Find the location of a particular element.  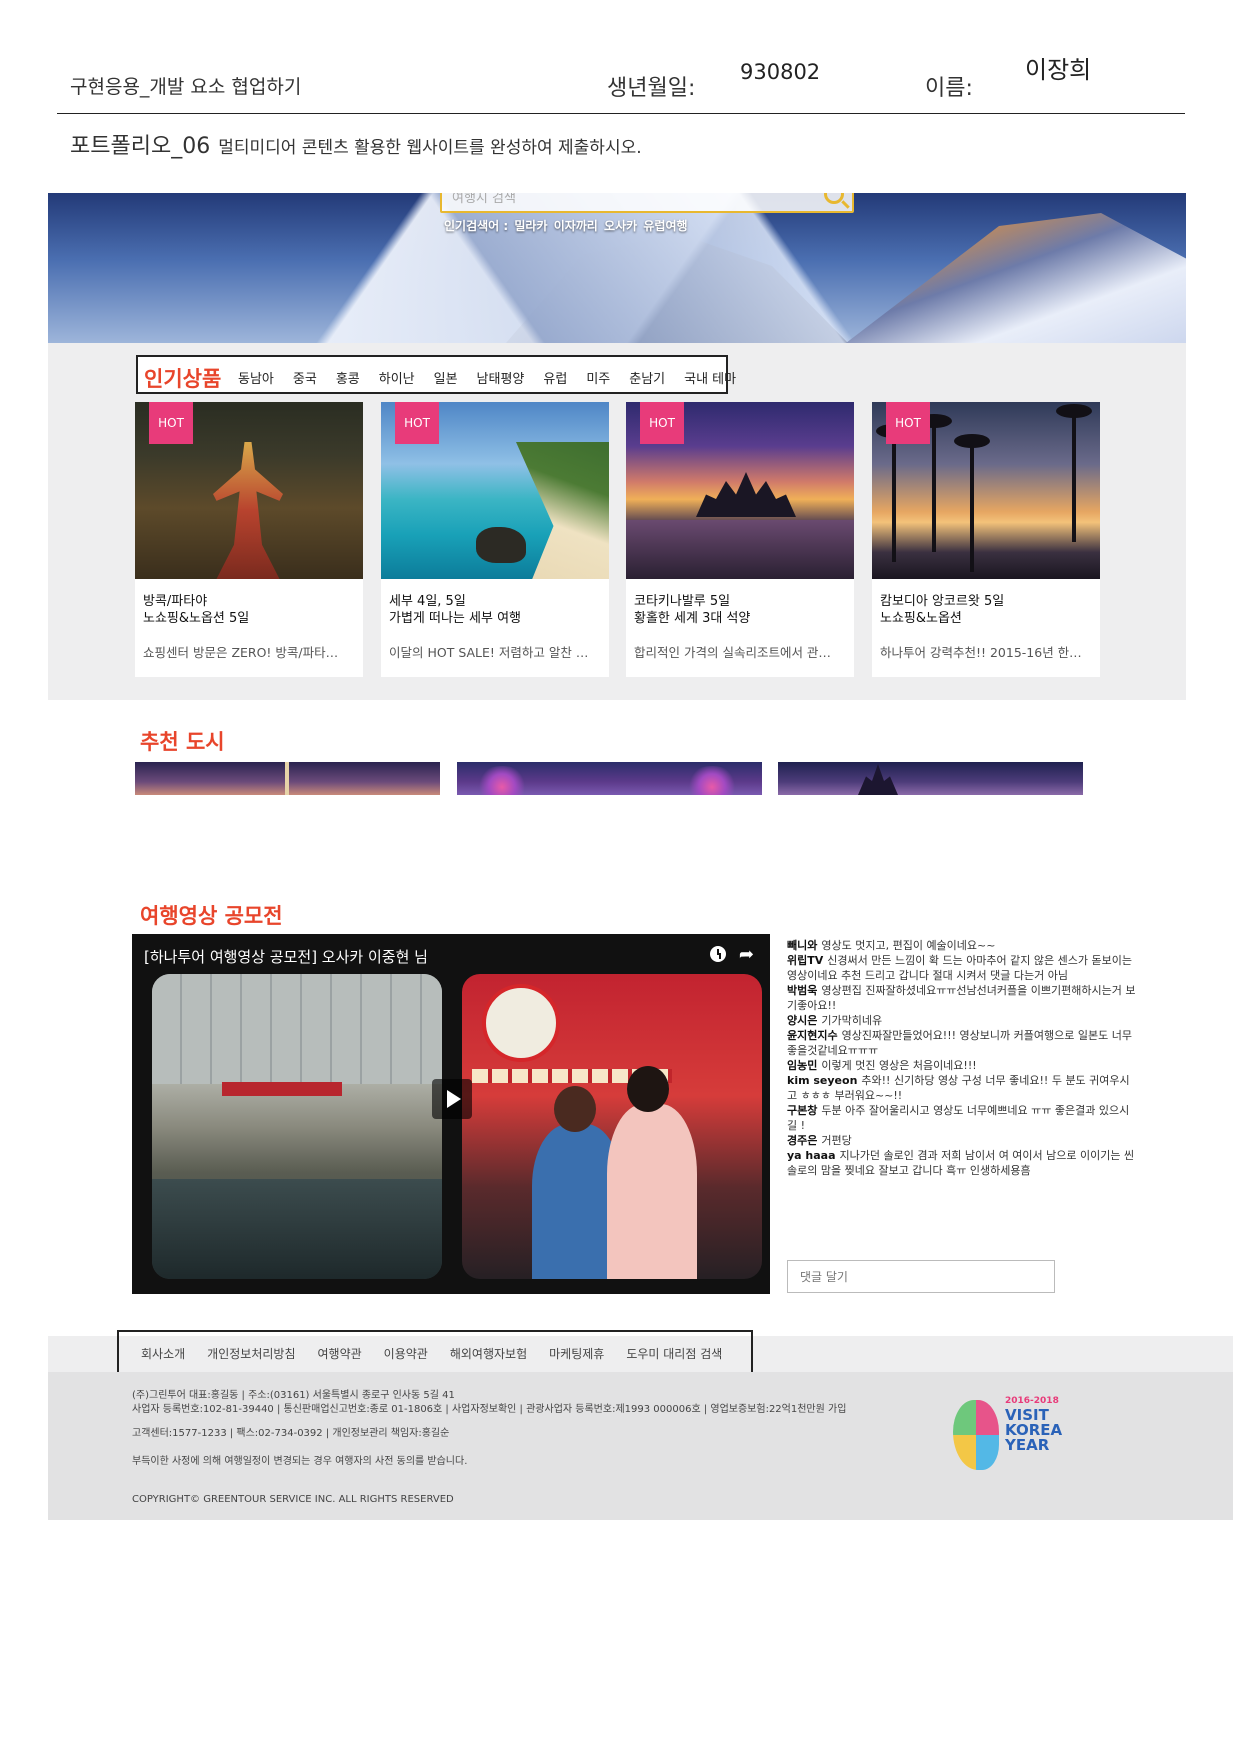

comment-item: 양시은 기가막히네유 is located at coordinates (962, 1020).